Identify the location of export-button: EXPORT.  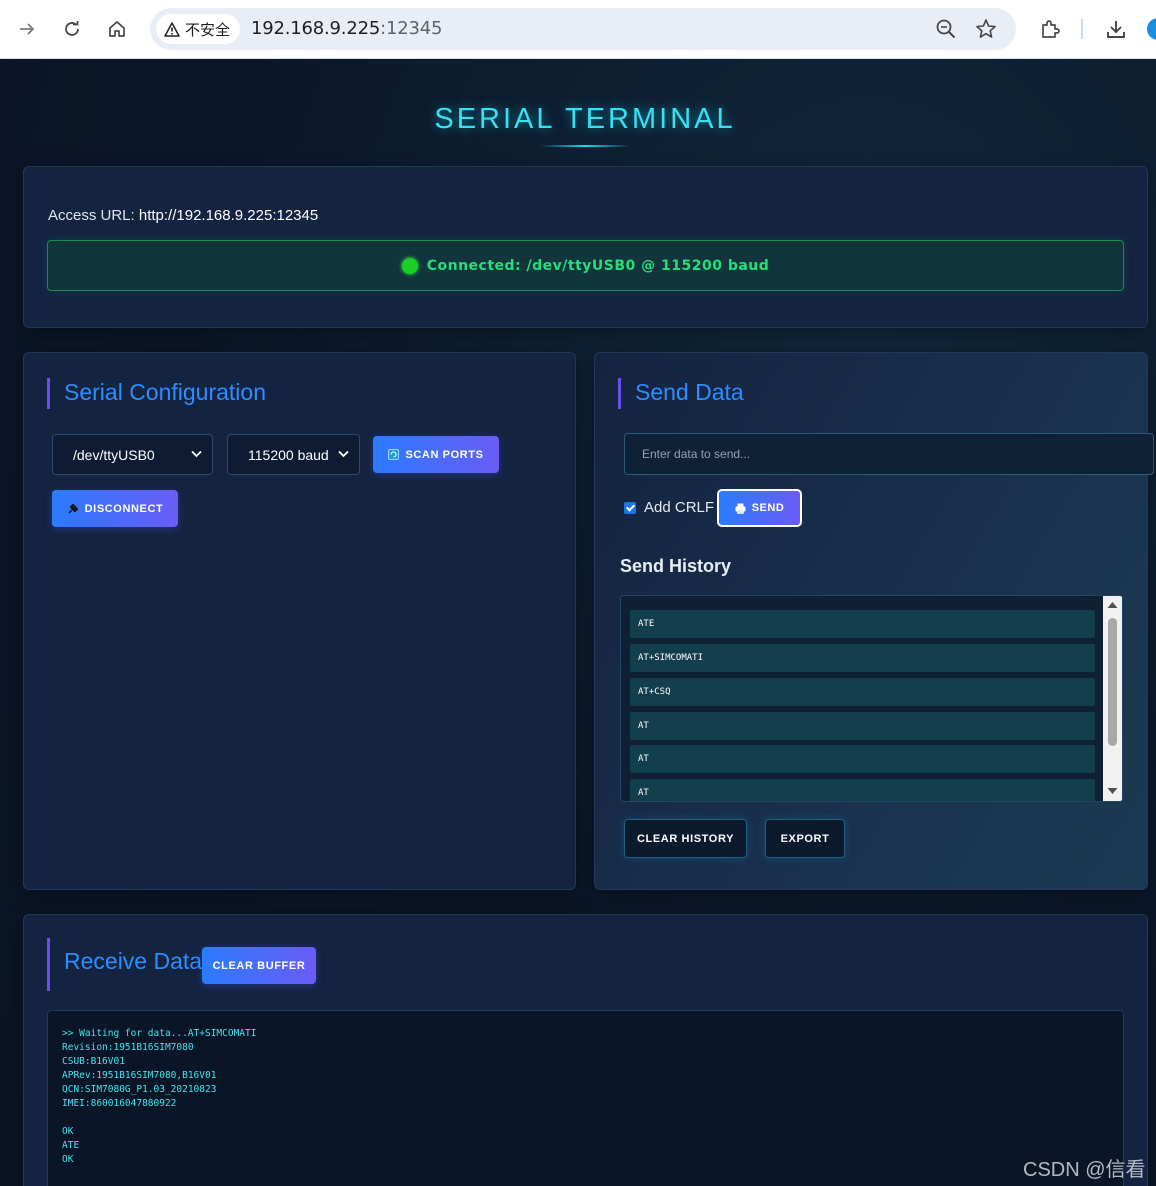
(805, 838).